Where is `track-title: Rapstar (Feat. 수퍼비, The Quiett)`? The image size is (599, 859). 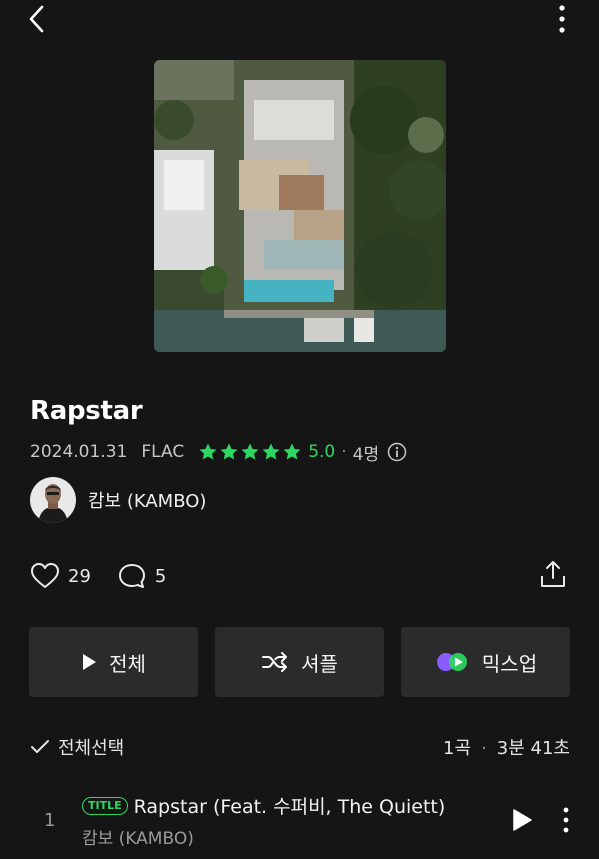 track-title: Rapstar (Feat. 수퍼비, The Quiett) is located at coordinates (289, 807).